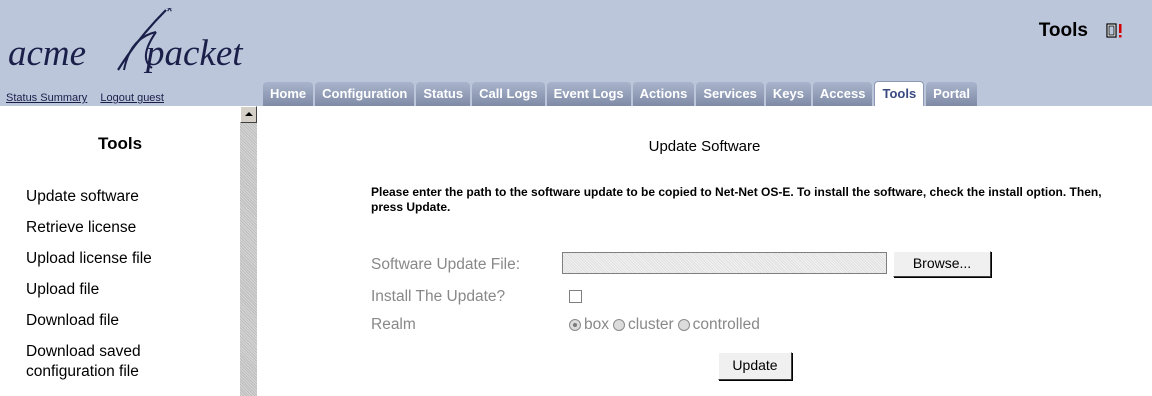 The height and width of the screenshot is (396, 1152). What do you see at coordinates (90, 98) in the screenshot?
I see `header-links: Status Summary Logout guest` at bounding box center [90, 98].